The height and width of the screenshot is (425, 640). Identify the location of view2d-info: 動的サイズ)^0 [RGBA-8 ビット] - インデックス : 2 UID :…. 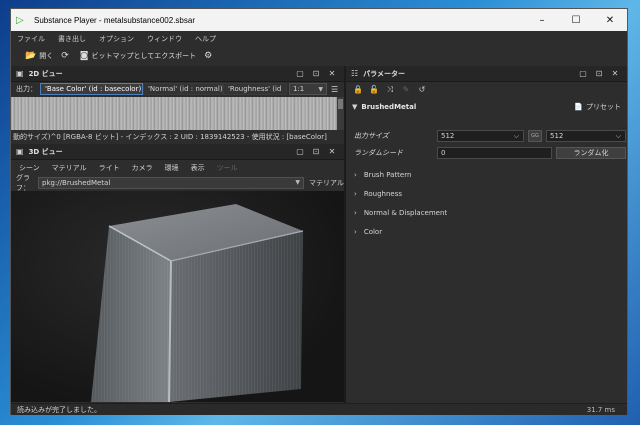
(177, 136).